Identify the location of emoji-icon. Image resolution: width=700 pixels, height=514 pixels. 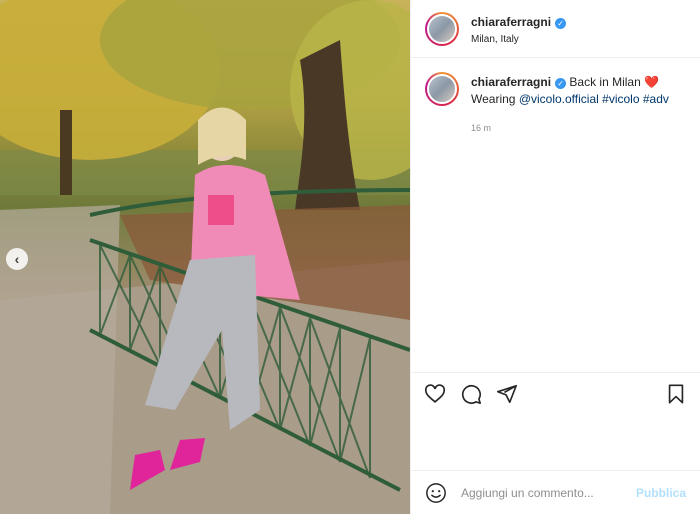
(436, 493).